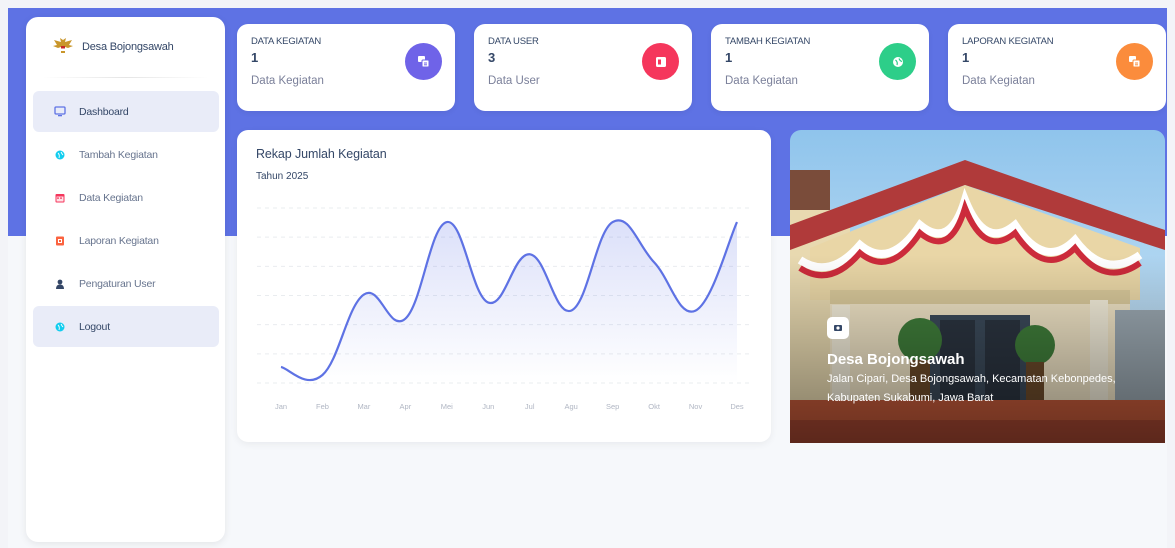 The image size is (1175, 548). I want to click on x-tick-label: Sep, so click(612, 406).